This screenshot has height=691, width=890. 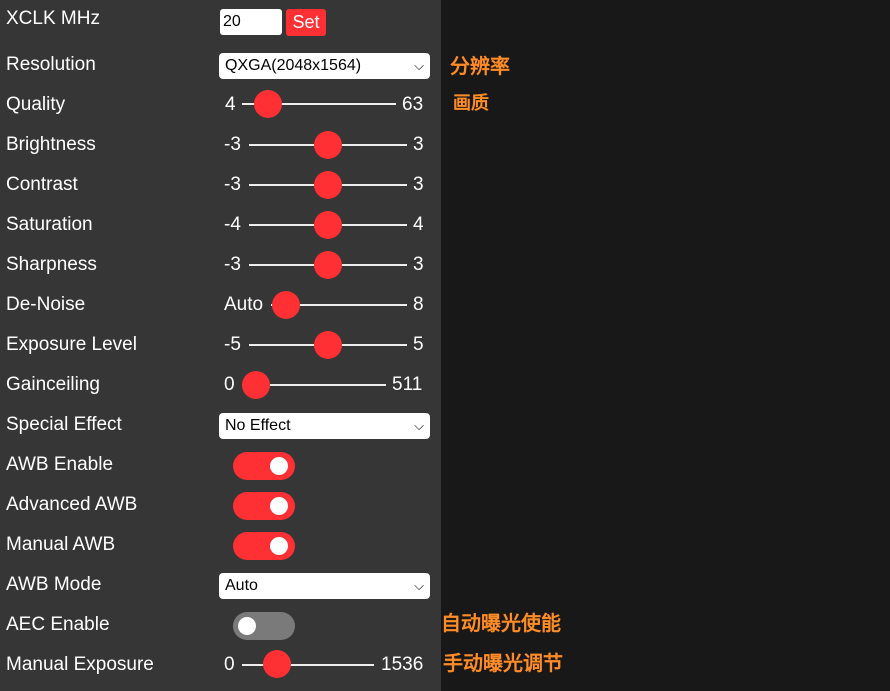 I want to click on resolution-select: QXGA(2048x1564) ⌵, so click(x=324, y=66).